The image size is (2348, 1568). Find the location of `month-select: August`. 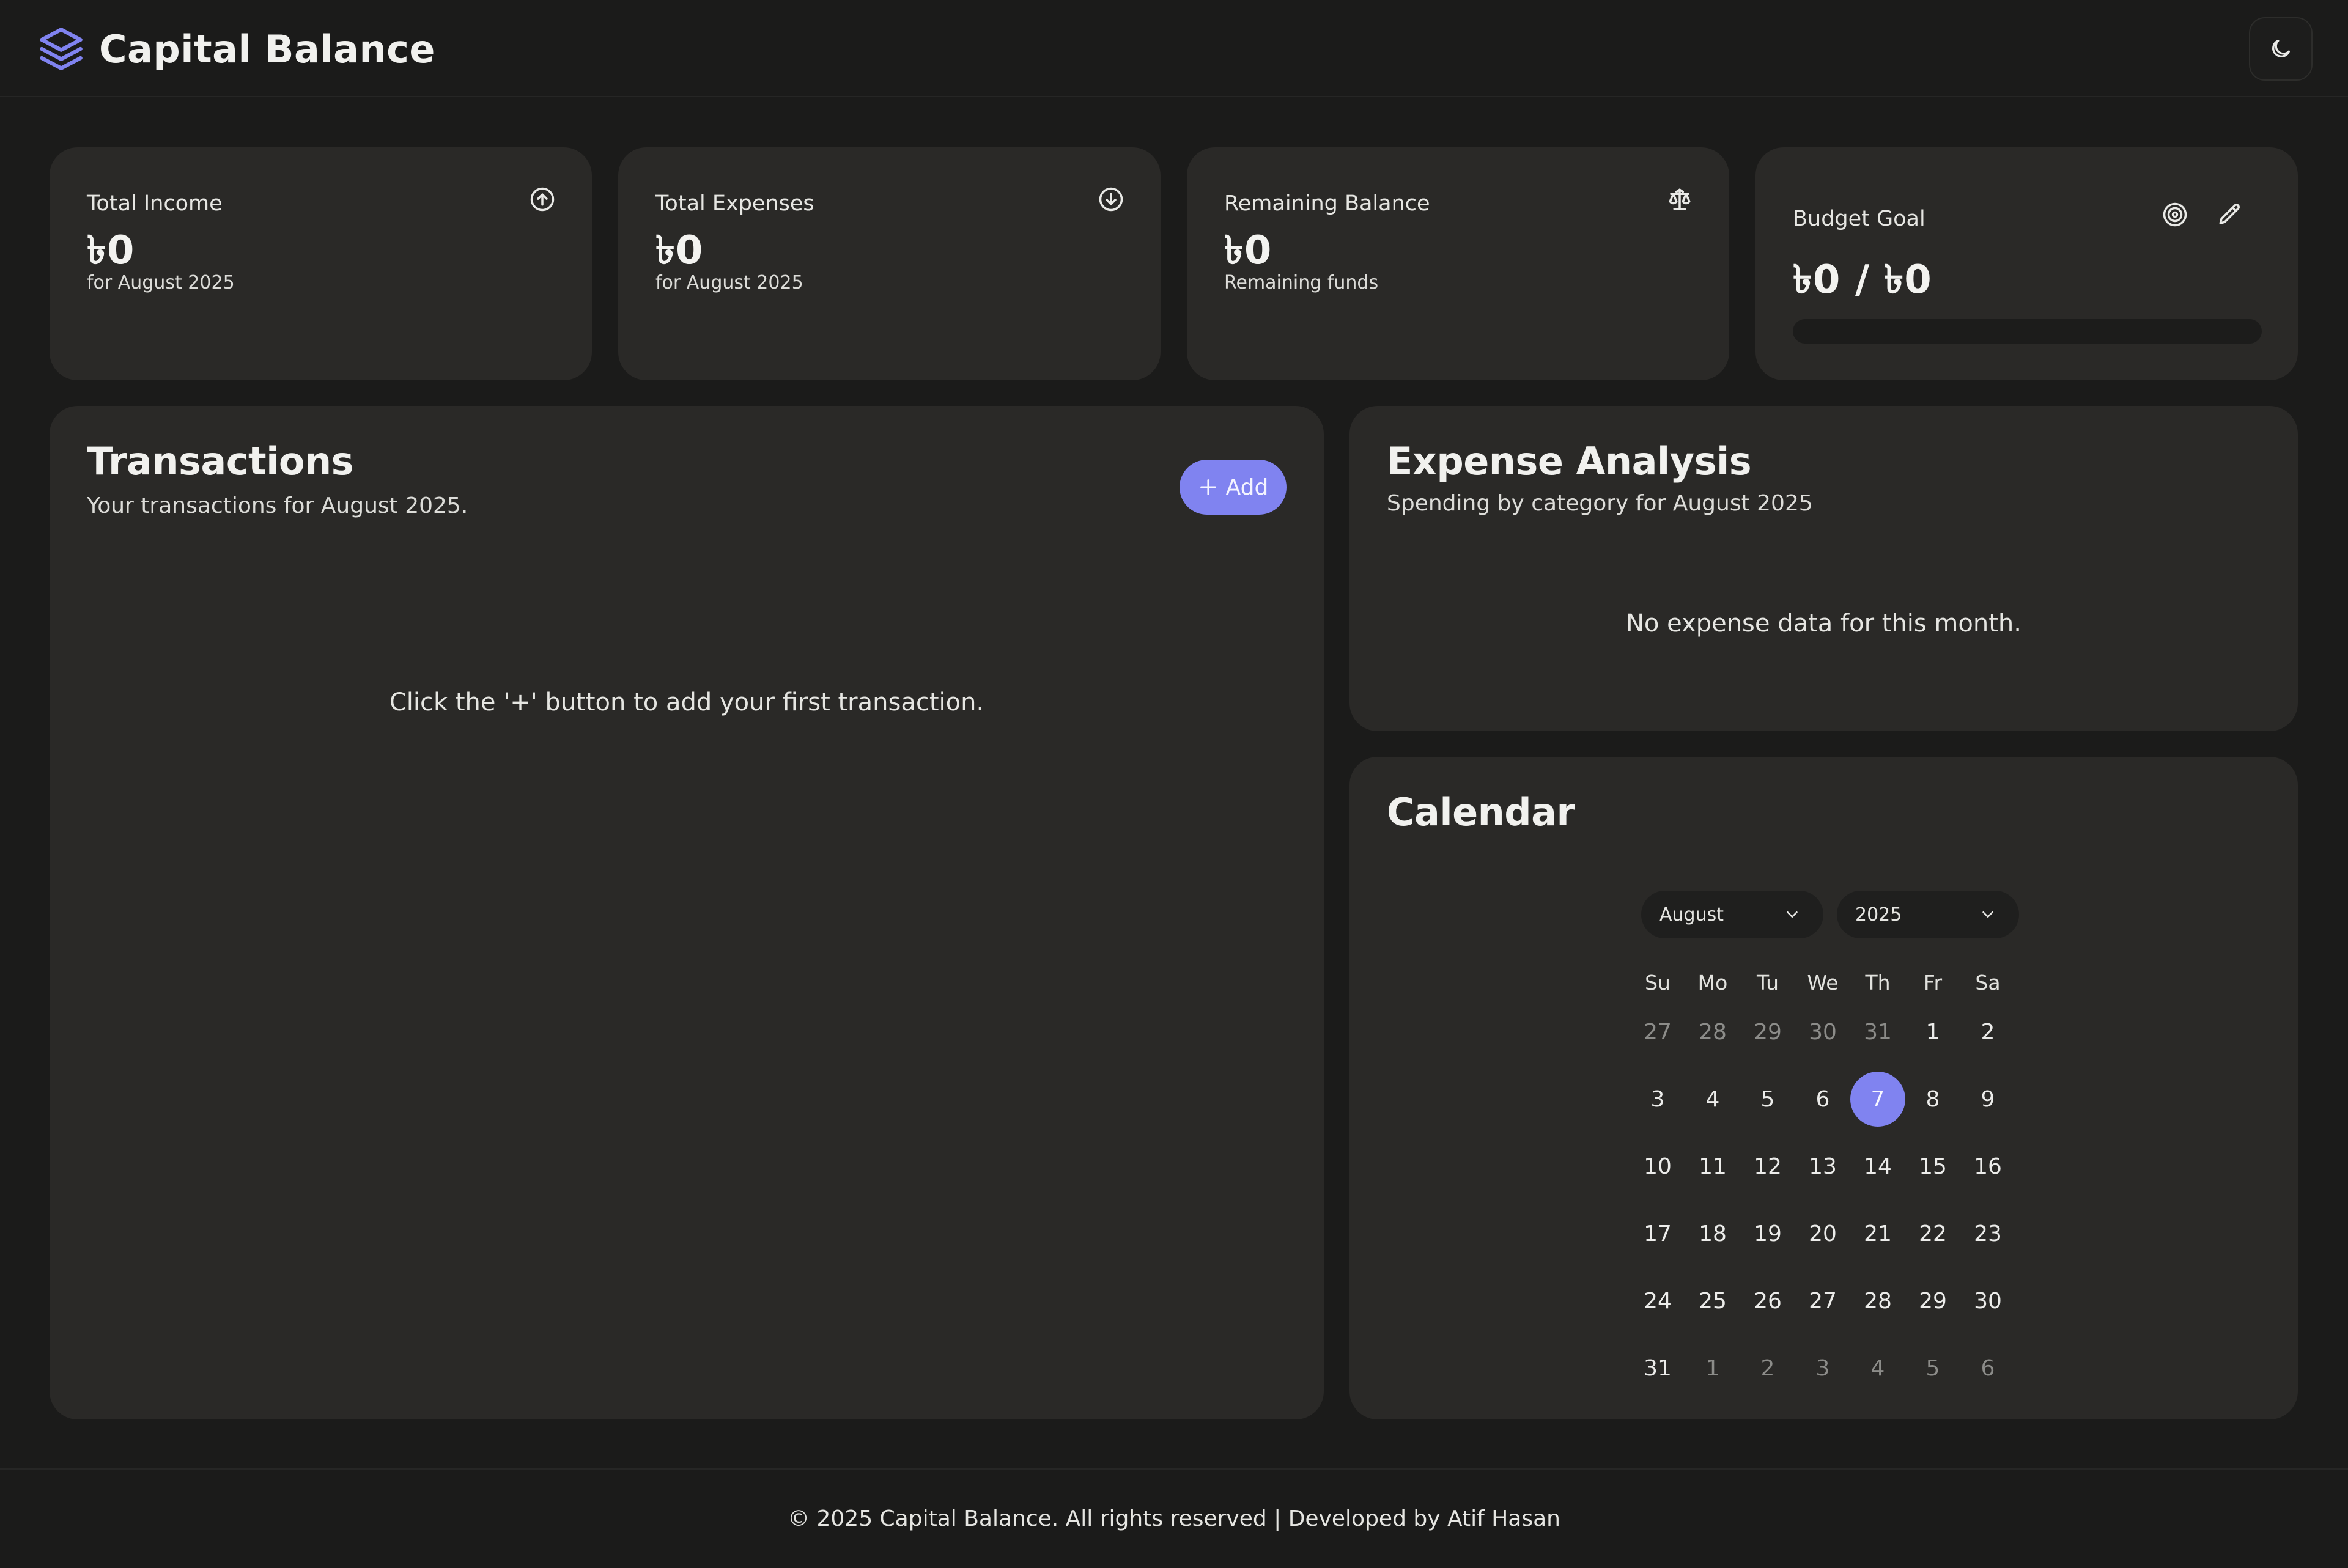

month-select: August is located at coordinates (1732, 914).